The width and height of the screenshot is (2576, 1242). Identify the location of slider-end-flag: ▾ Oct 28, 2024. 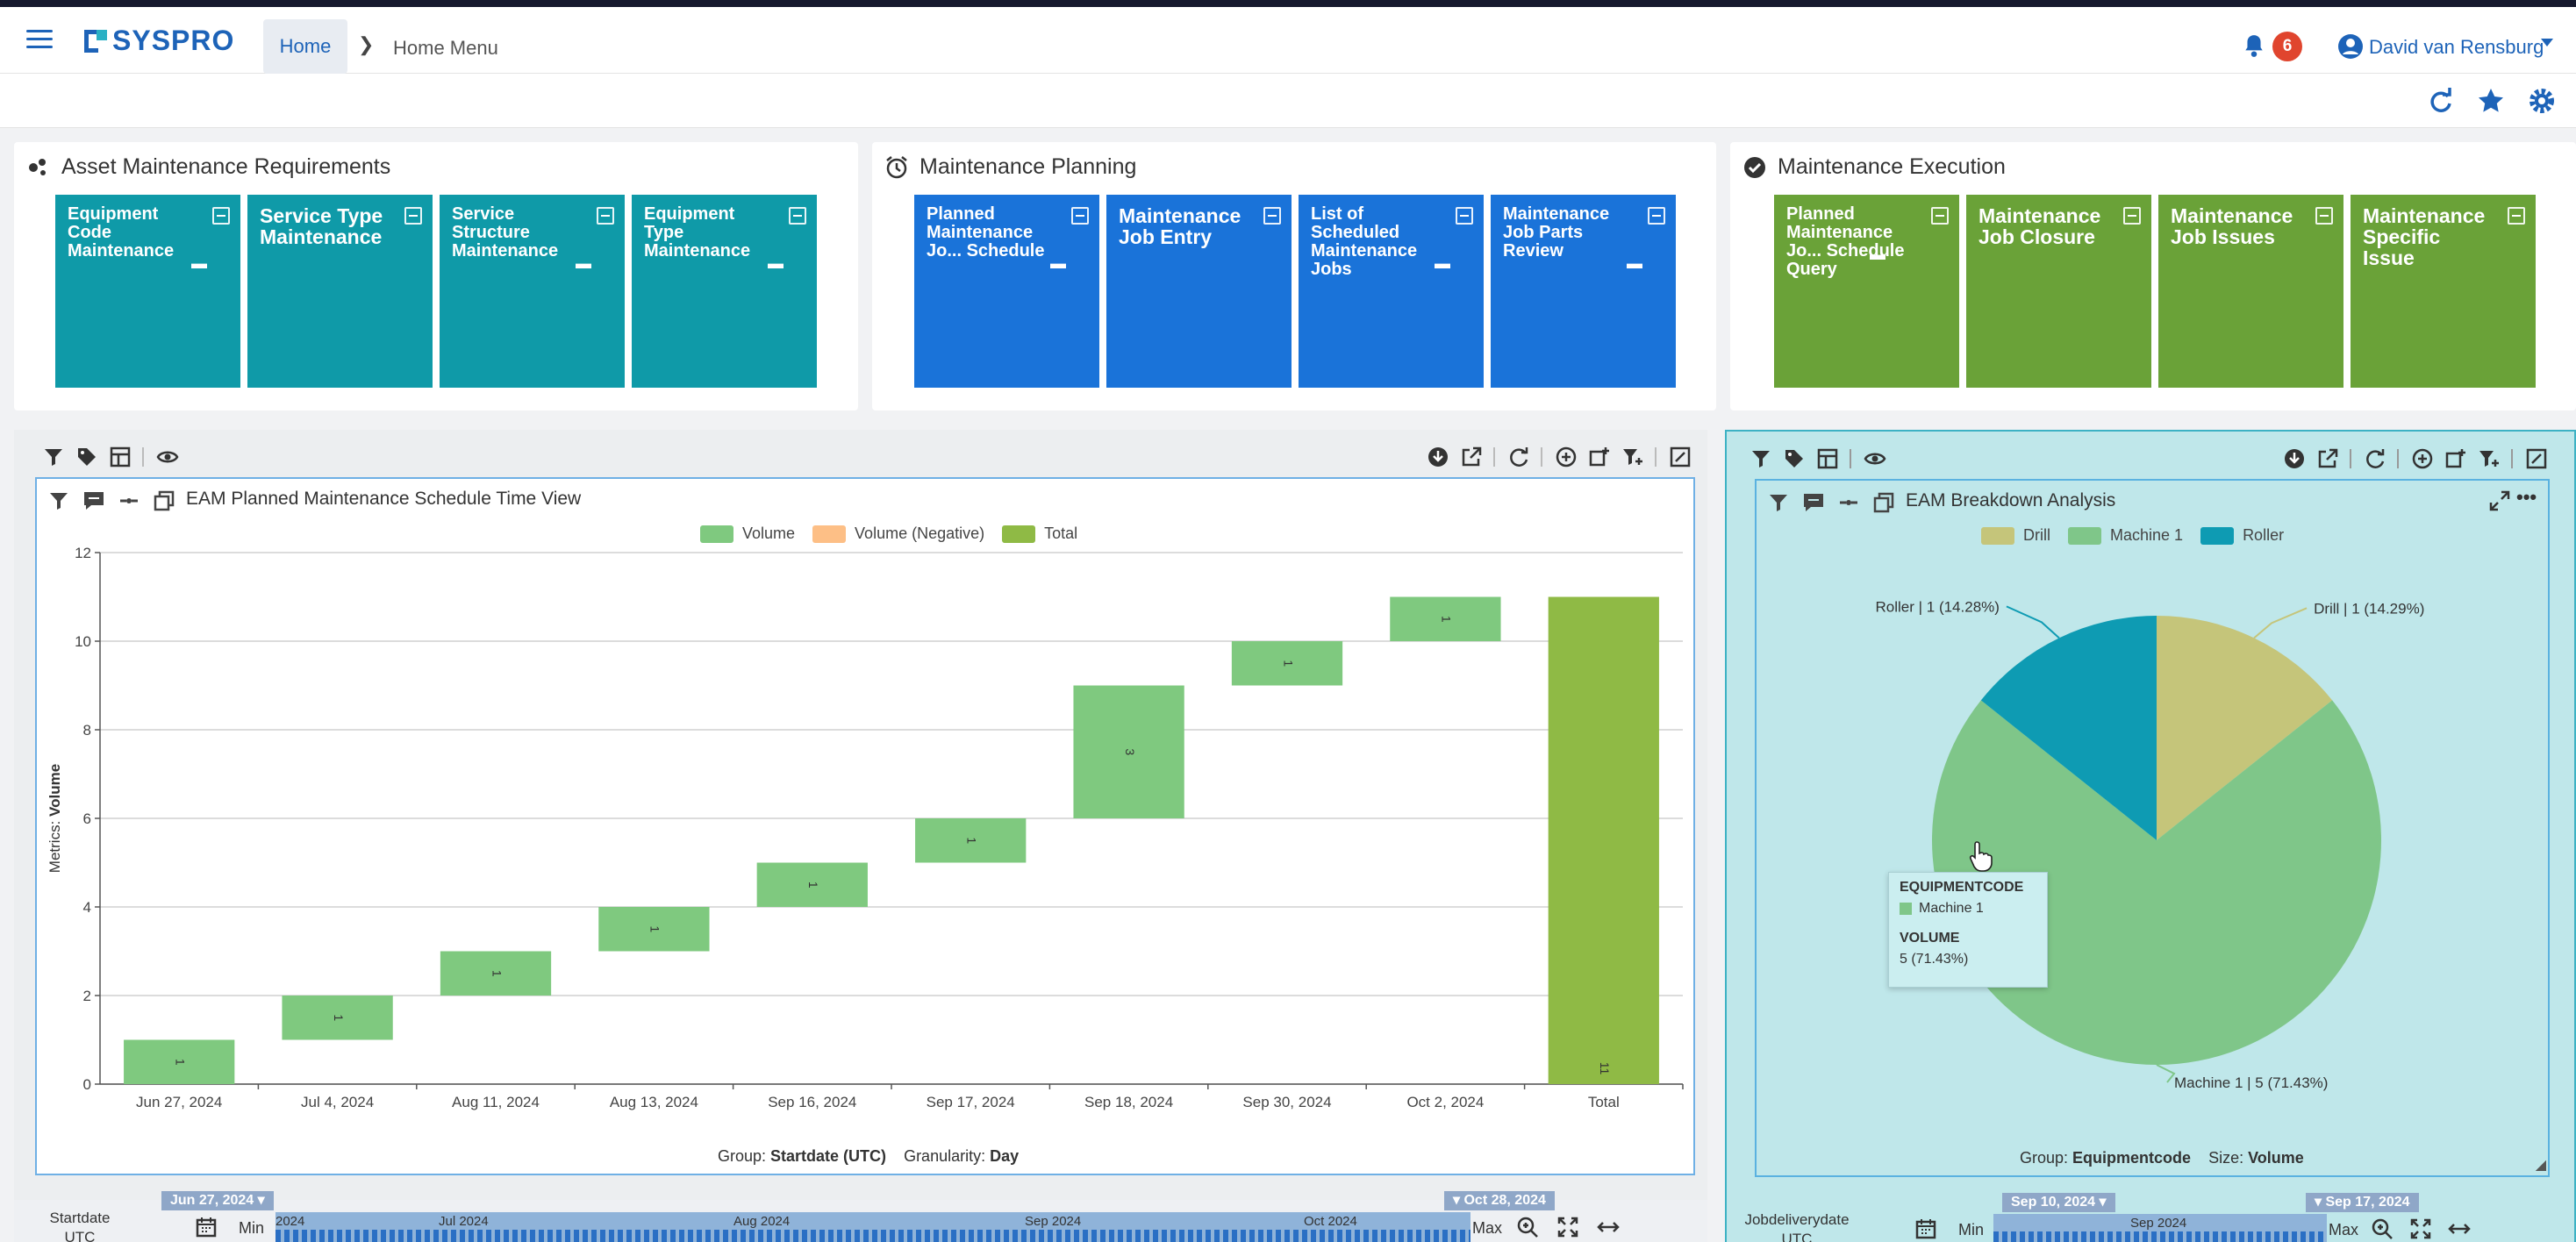
(1499, 1200).